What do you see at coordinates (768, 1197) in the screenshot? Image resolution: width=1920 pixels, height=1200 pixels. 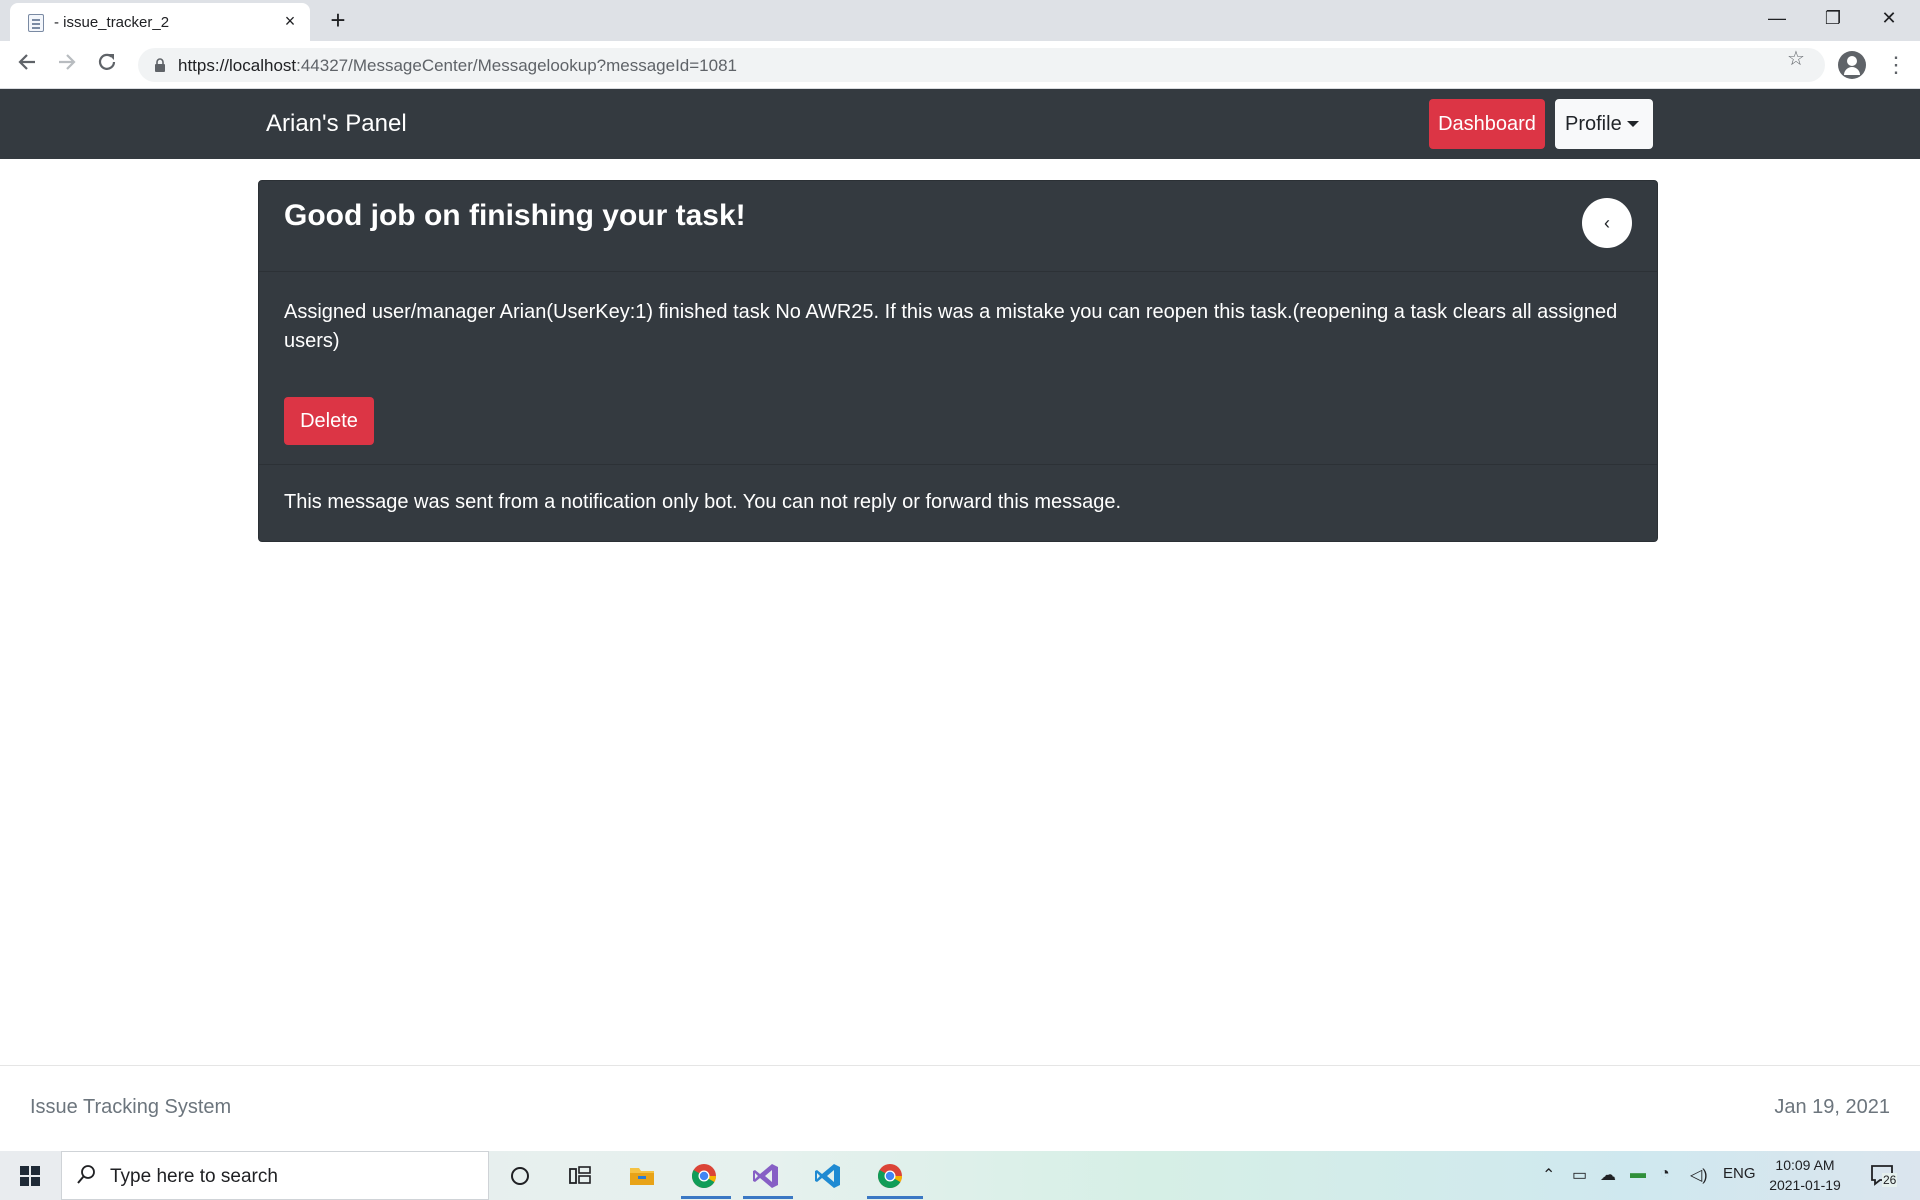 I see `visual-studio-active-indicator` at bounding box center [768, 1197].